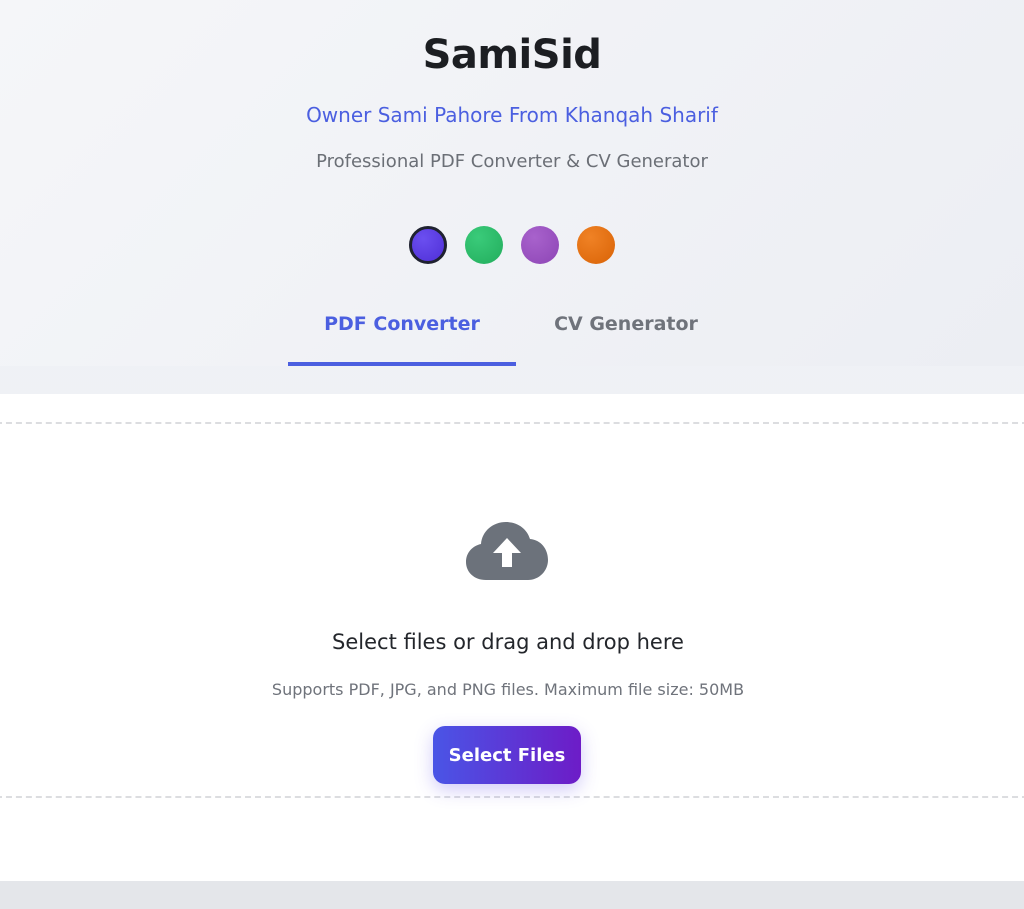 The width and height of the screenshot is (1024, 909). What do you see at coordinates (508, 642) in the screenshot?
I see `dropzone-title: Select files or drag and drop here` at bounding box center [508, 642].